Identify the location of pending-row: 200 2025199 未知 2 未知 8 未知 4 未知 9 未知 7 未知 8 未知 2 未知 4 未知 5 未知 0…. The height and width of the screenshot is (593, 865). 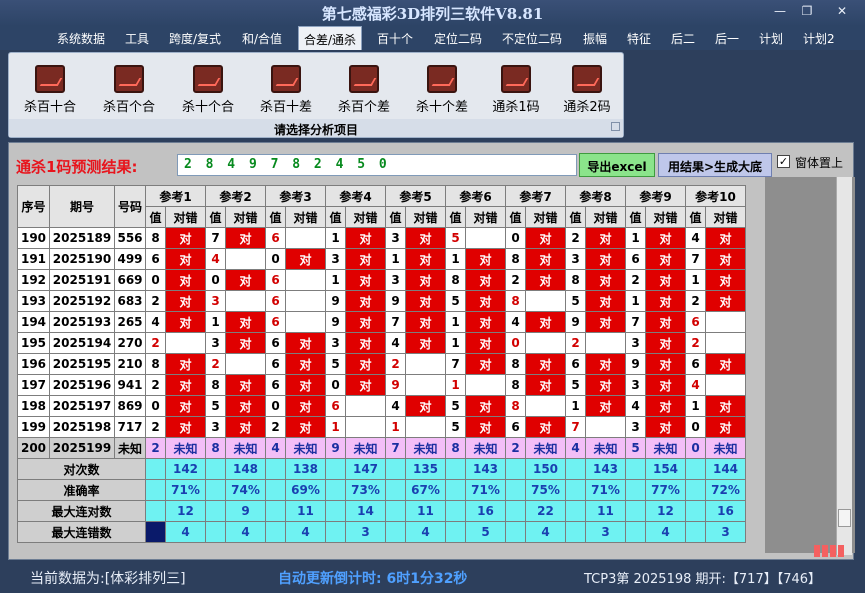
(381, 448).